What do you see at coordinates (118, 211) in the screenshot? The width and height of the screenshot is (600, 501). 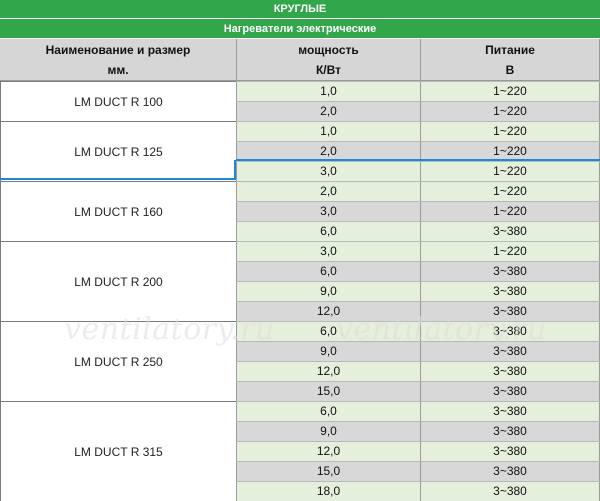 I see `model-name-cell: LM DUCT R 160` at bounding box center [118, 211].